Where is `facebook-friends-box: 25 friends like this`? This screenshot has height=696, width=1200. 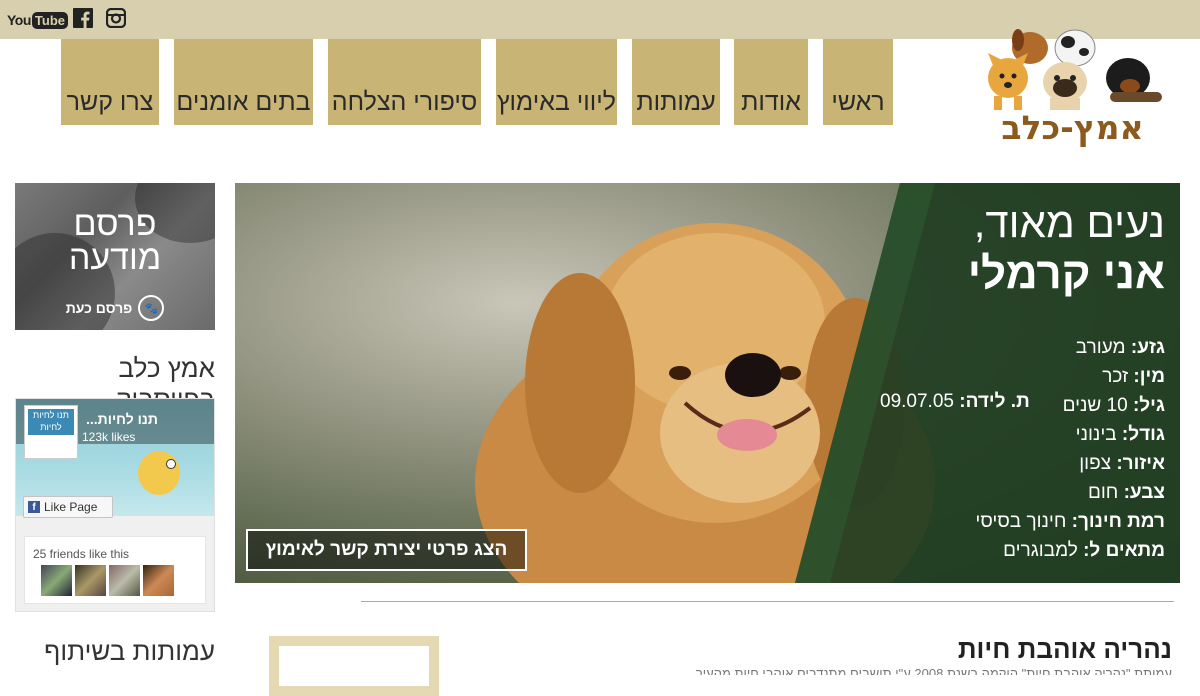
facebook-friends-box: 25 friends like this is located at coordinates (115, 570).